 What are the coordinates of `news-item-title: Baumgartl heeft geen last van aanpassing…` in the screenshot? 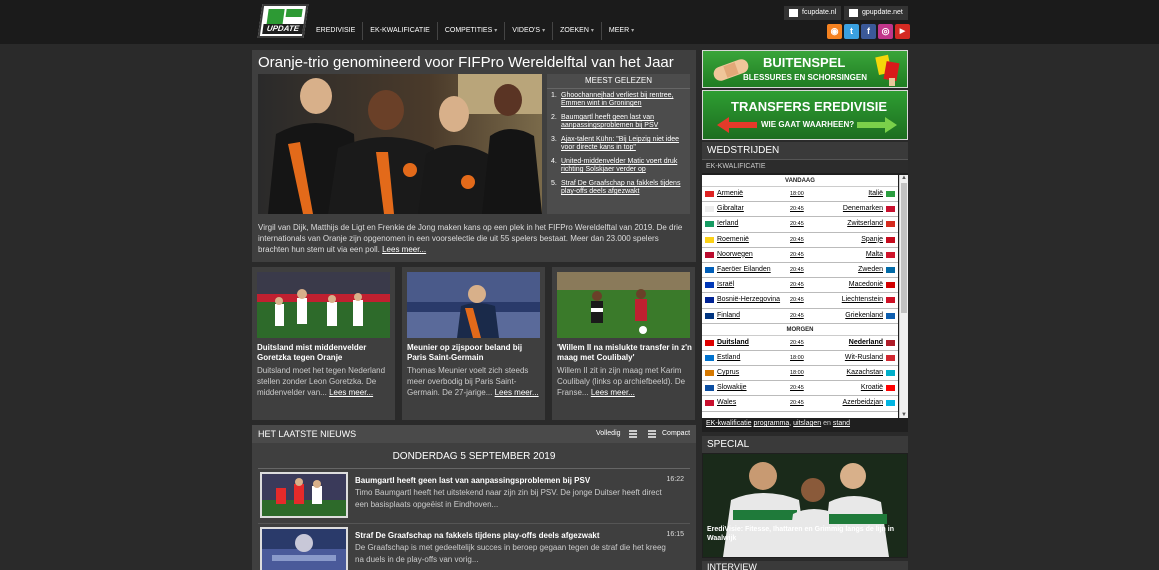 It's located at (472, 480).